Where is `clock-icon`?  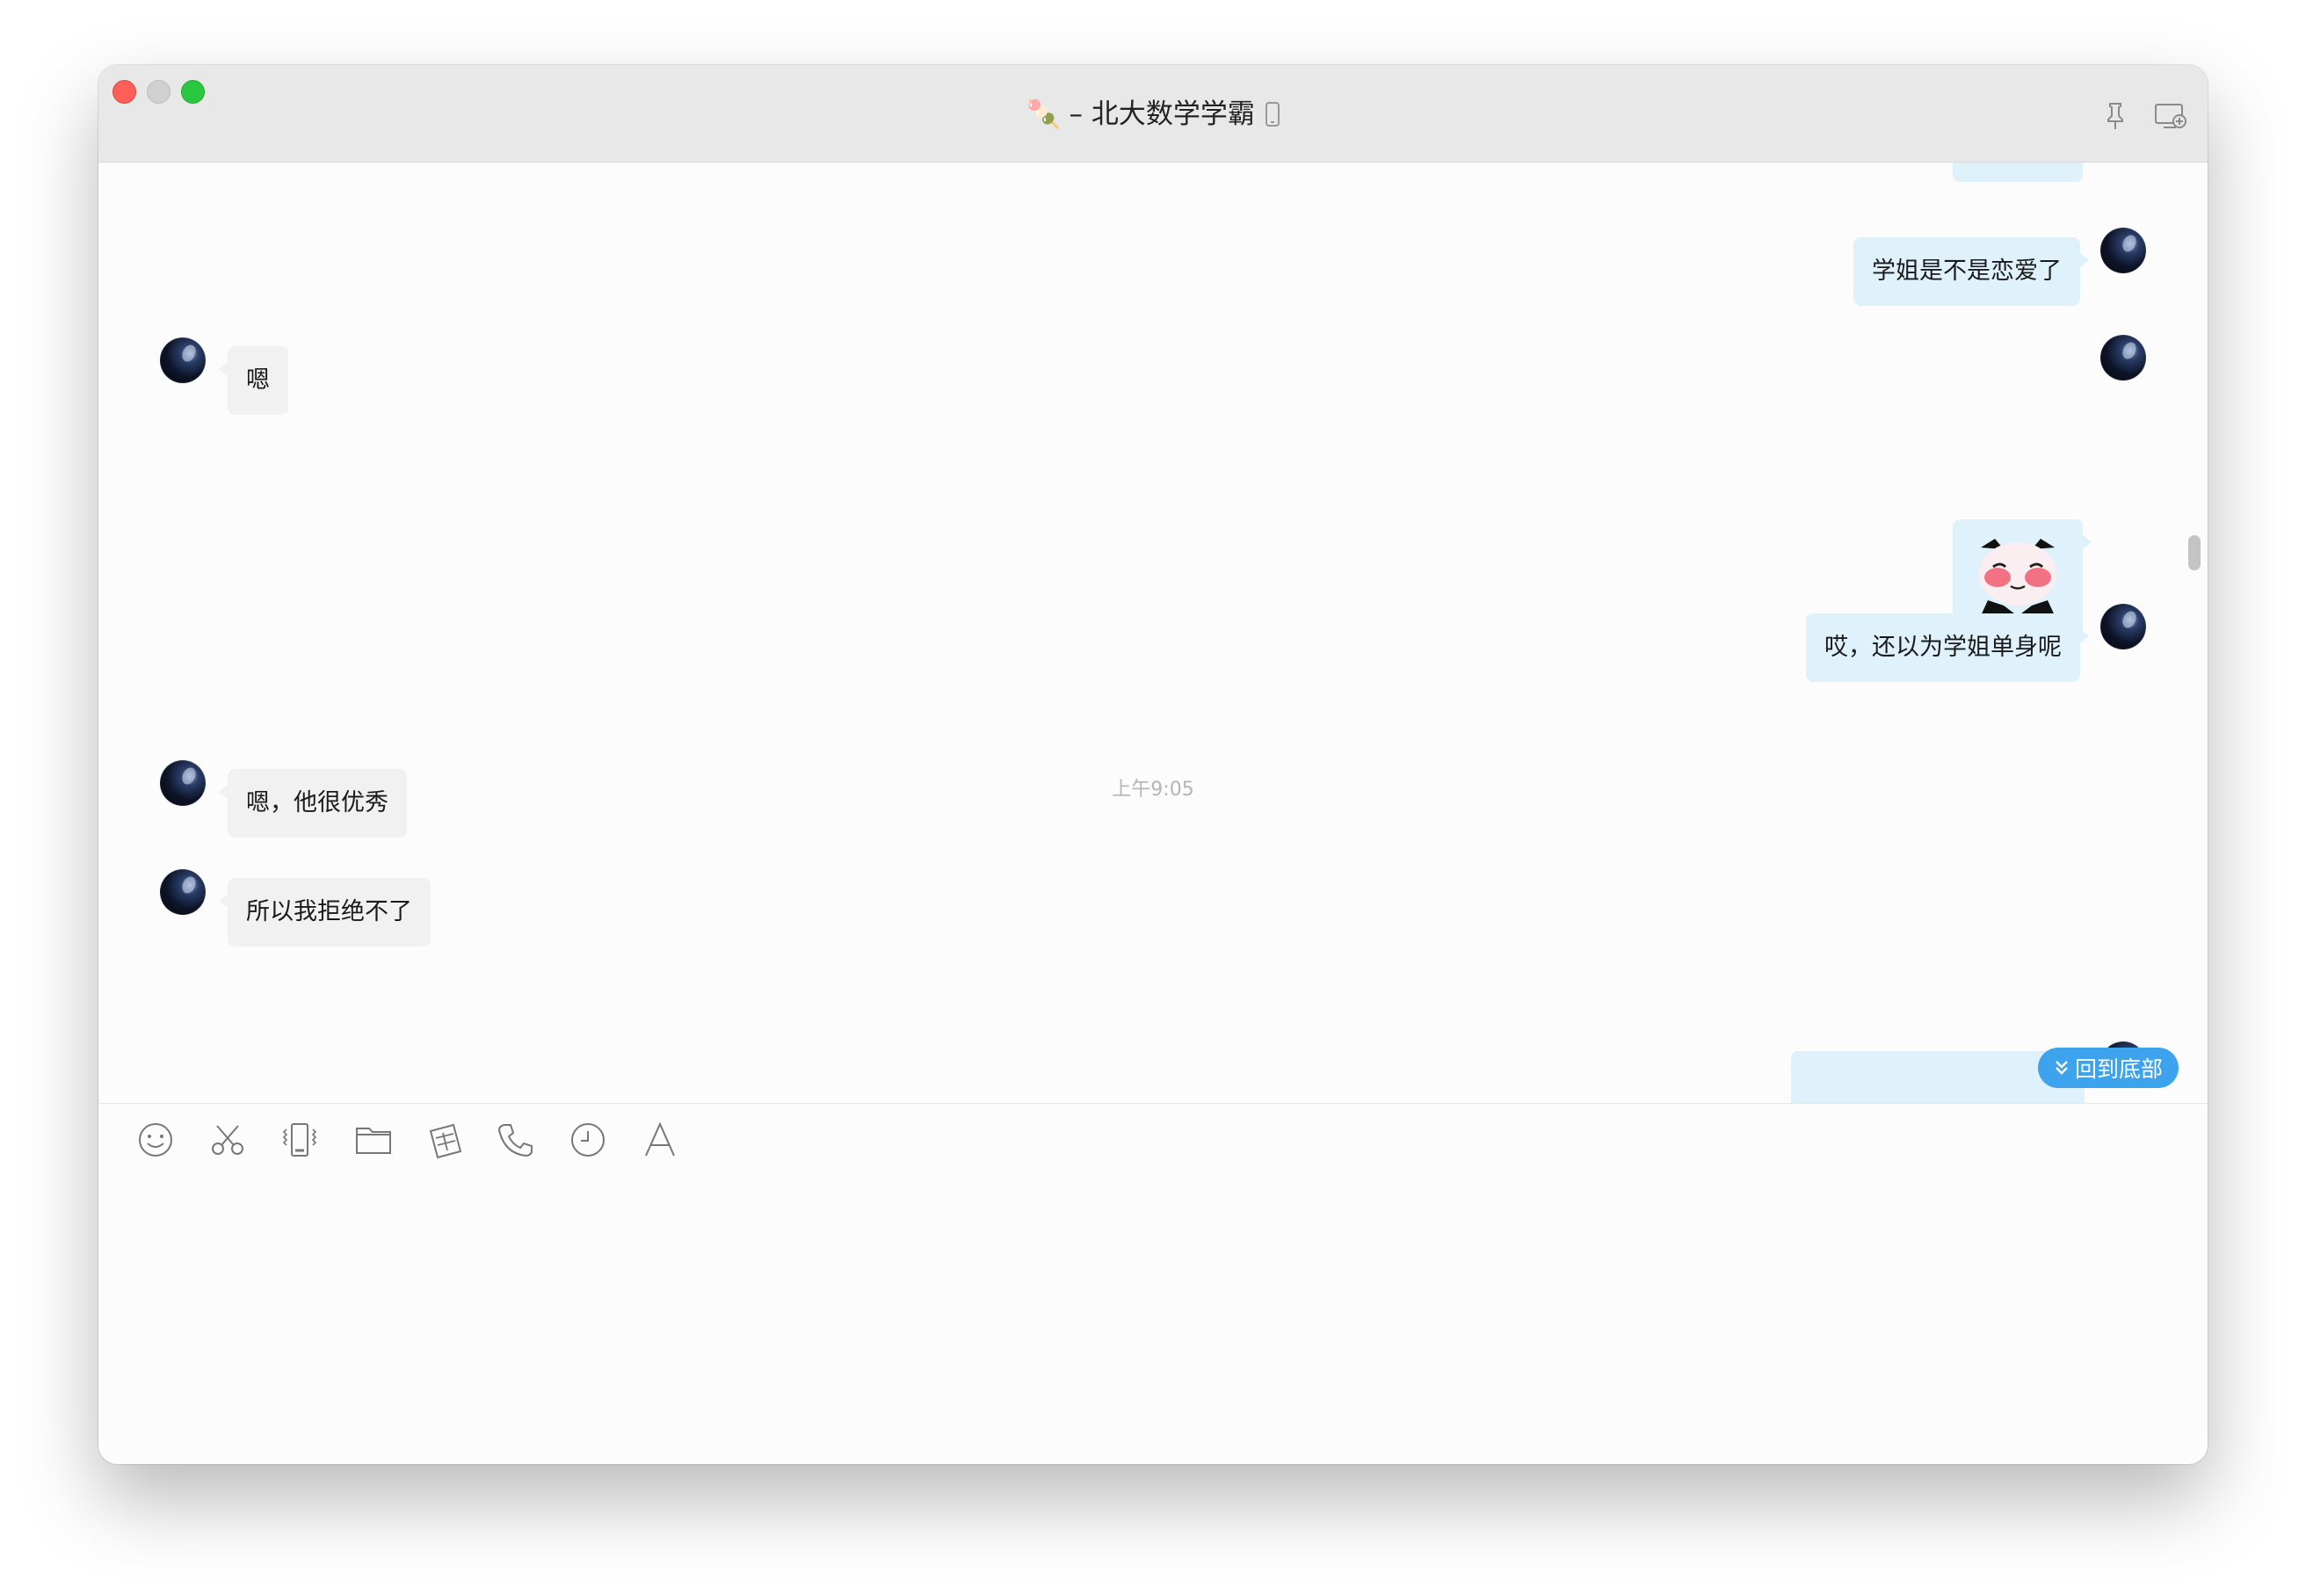 clock-icon is located at coordinates (588, 1140).